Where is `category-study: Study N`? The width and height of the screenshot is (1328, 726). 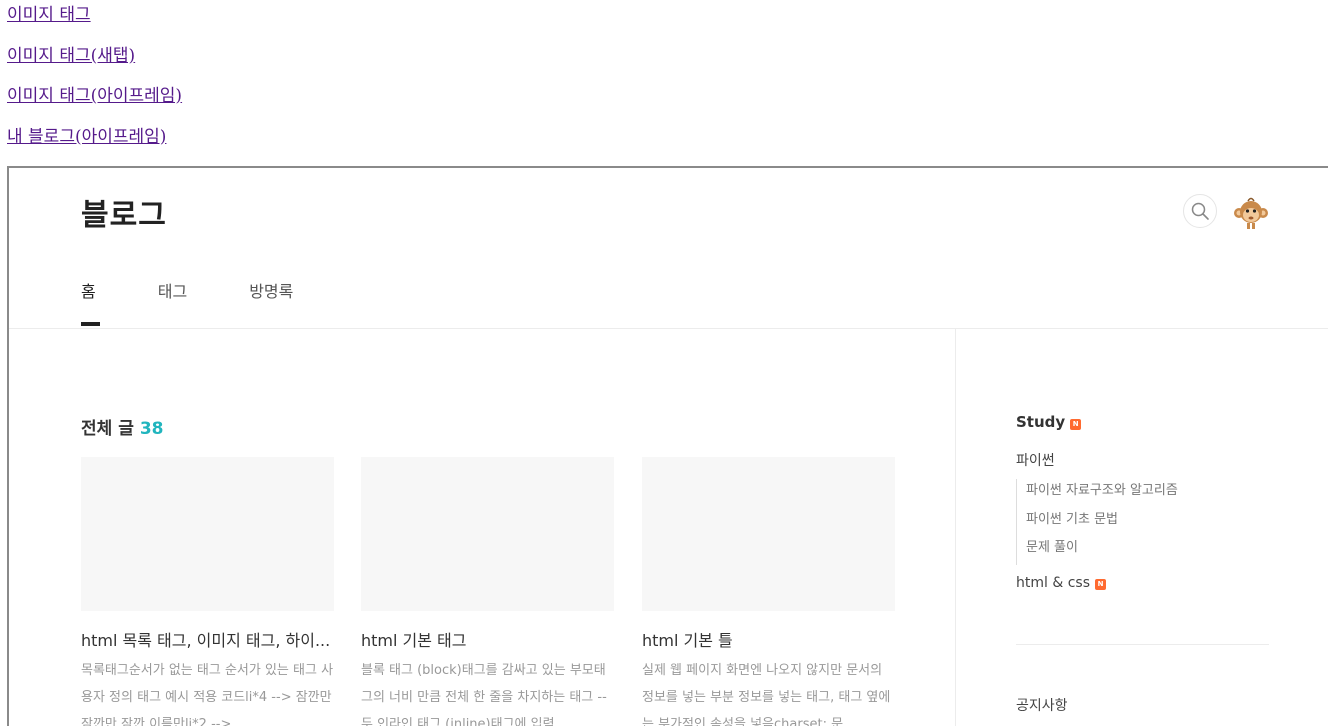 category-study: Study N is located at coordinates (1049, 422).